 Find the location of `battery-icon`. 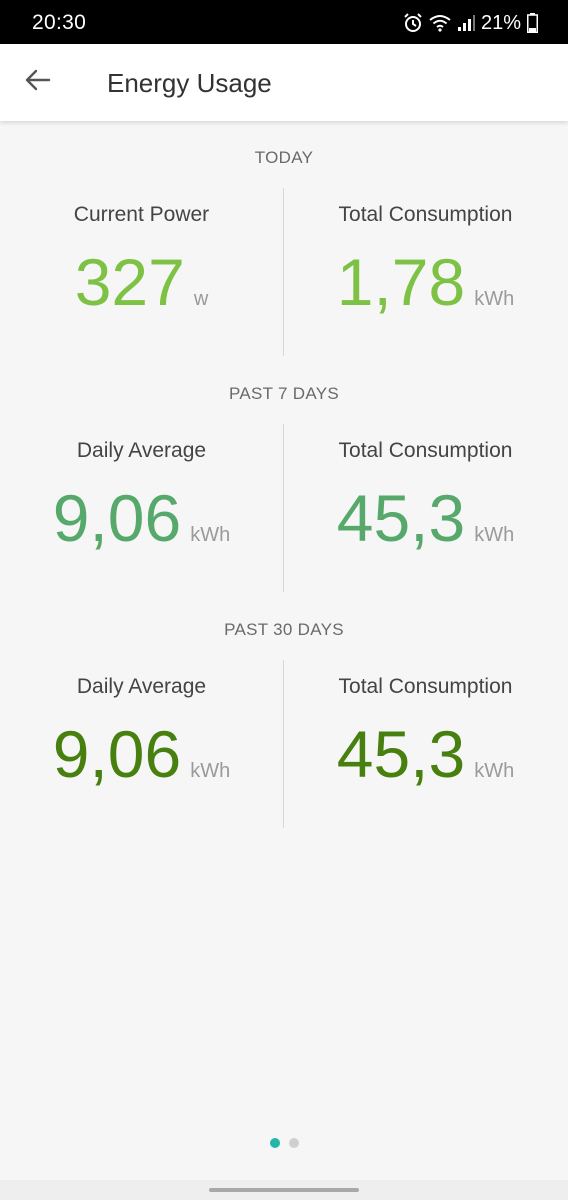

battery-icon is located at coordinates (532, 23).